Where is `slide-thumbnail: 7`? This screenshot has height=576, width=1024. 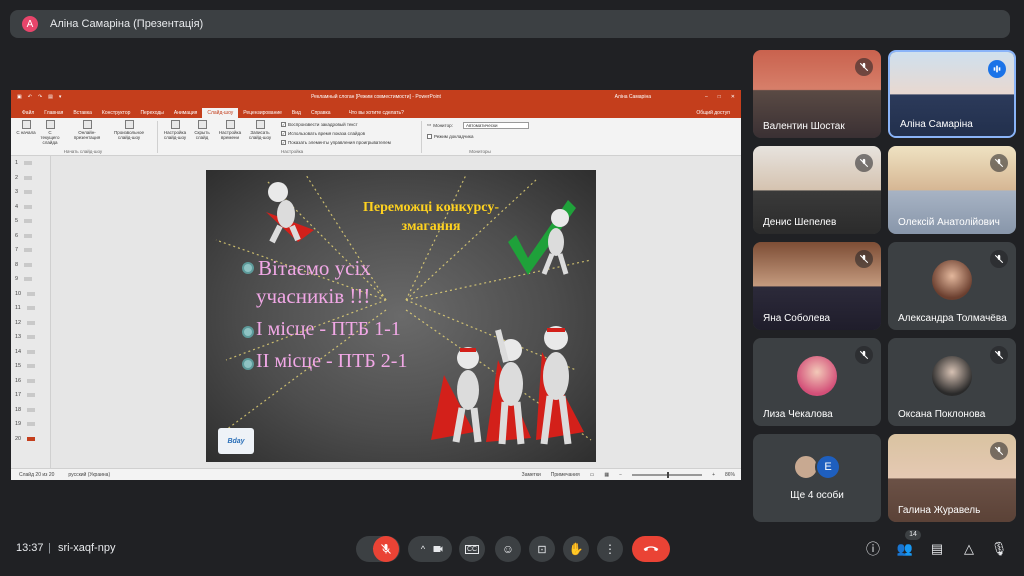
slide-thumbnail: 7 is located at coordinates (30, 250).